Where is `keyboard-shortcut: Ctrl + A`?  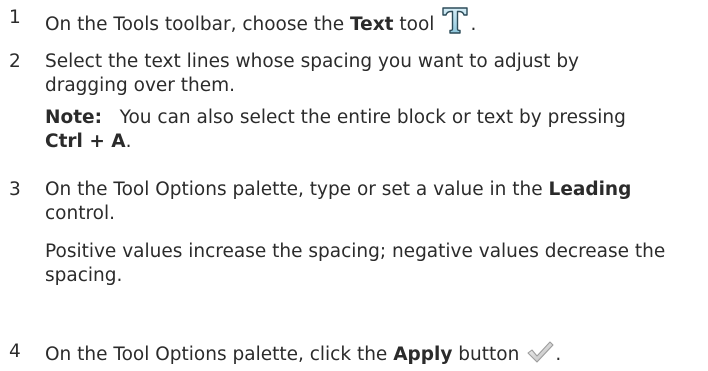
keyboard-shortcut: Ctrl + A is located at coordinates (85, 141).